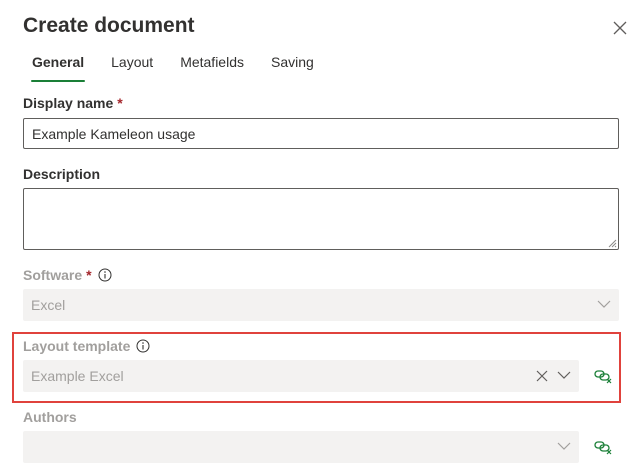  I want to click on layout-template-label-text: Layout template, so click(77, 346).